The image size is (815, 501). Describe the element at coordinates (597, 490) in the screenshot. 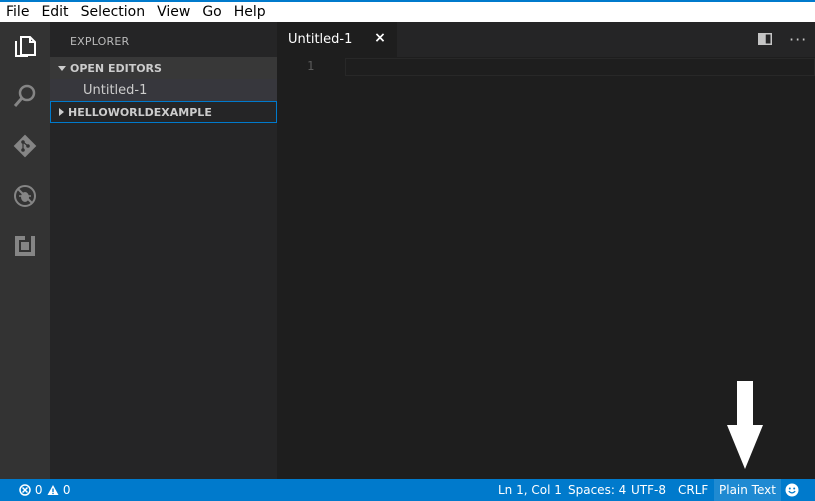

I see `indentation-setting: Spaces: 4` at that location.